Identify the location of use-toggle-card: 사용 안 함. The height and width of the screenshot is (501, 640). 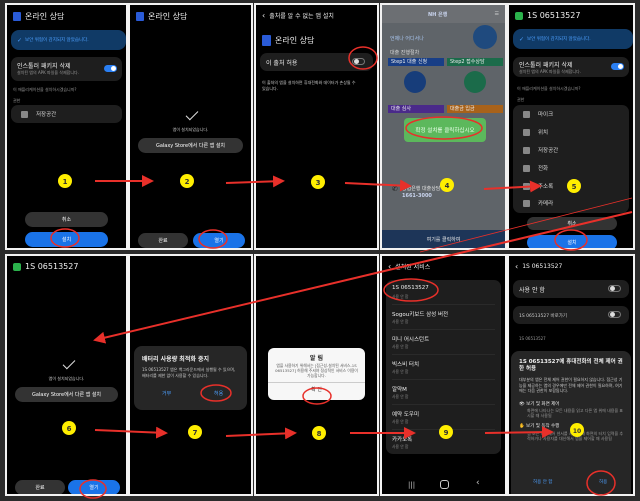
(571, 289).